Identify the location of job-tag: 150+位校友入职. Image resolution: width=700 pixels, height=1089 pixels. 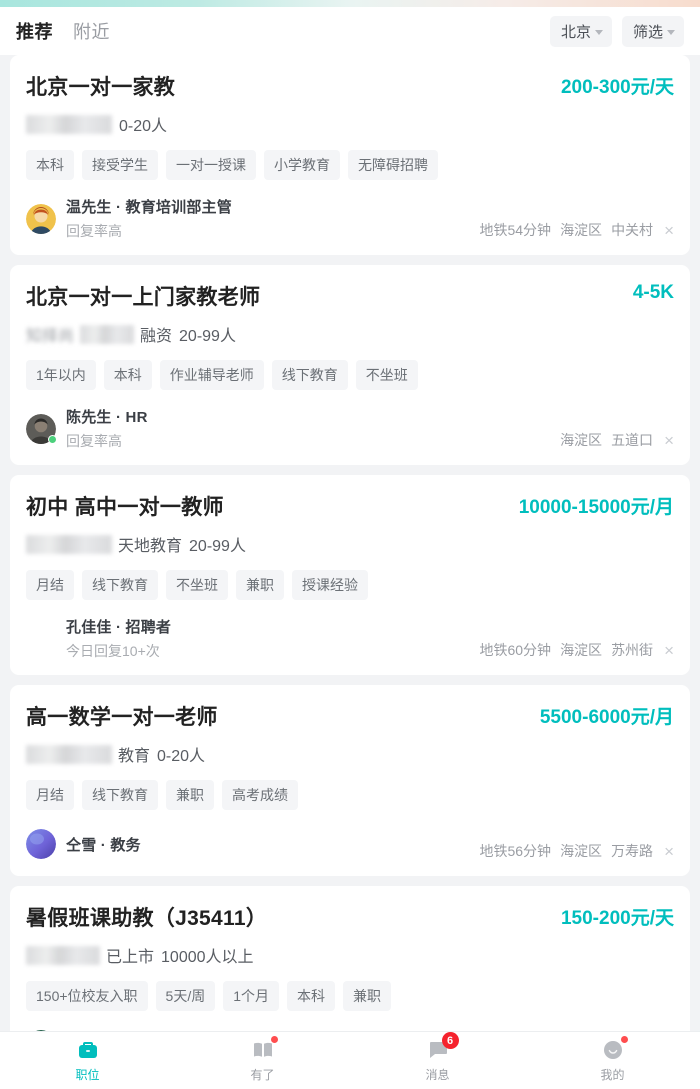
(87, 996).